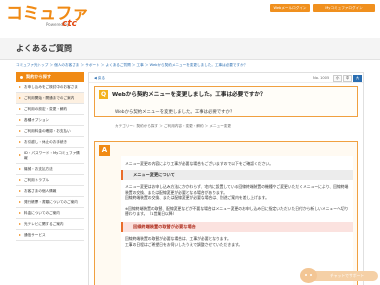 The width and height of the screenshot is (380, 285). What do you see at coordinates (44, 223) in the screenshot?
I see `sidebar-item-label: 光テレビに関するご案内` at bounding box center [44, 223].